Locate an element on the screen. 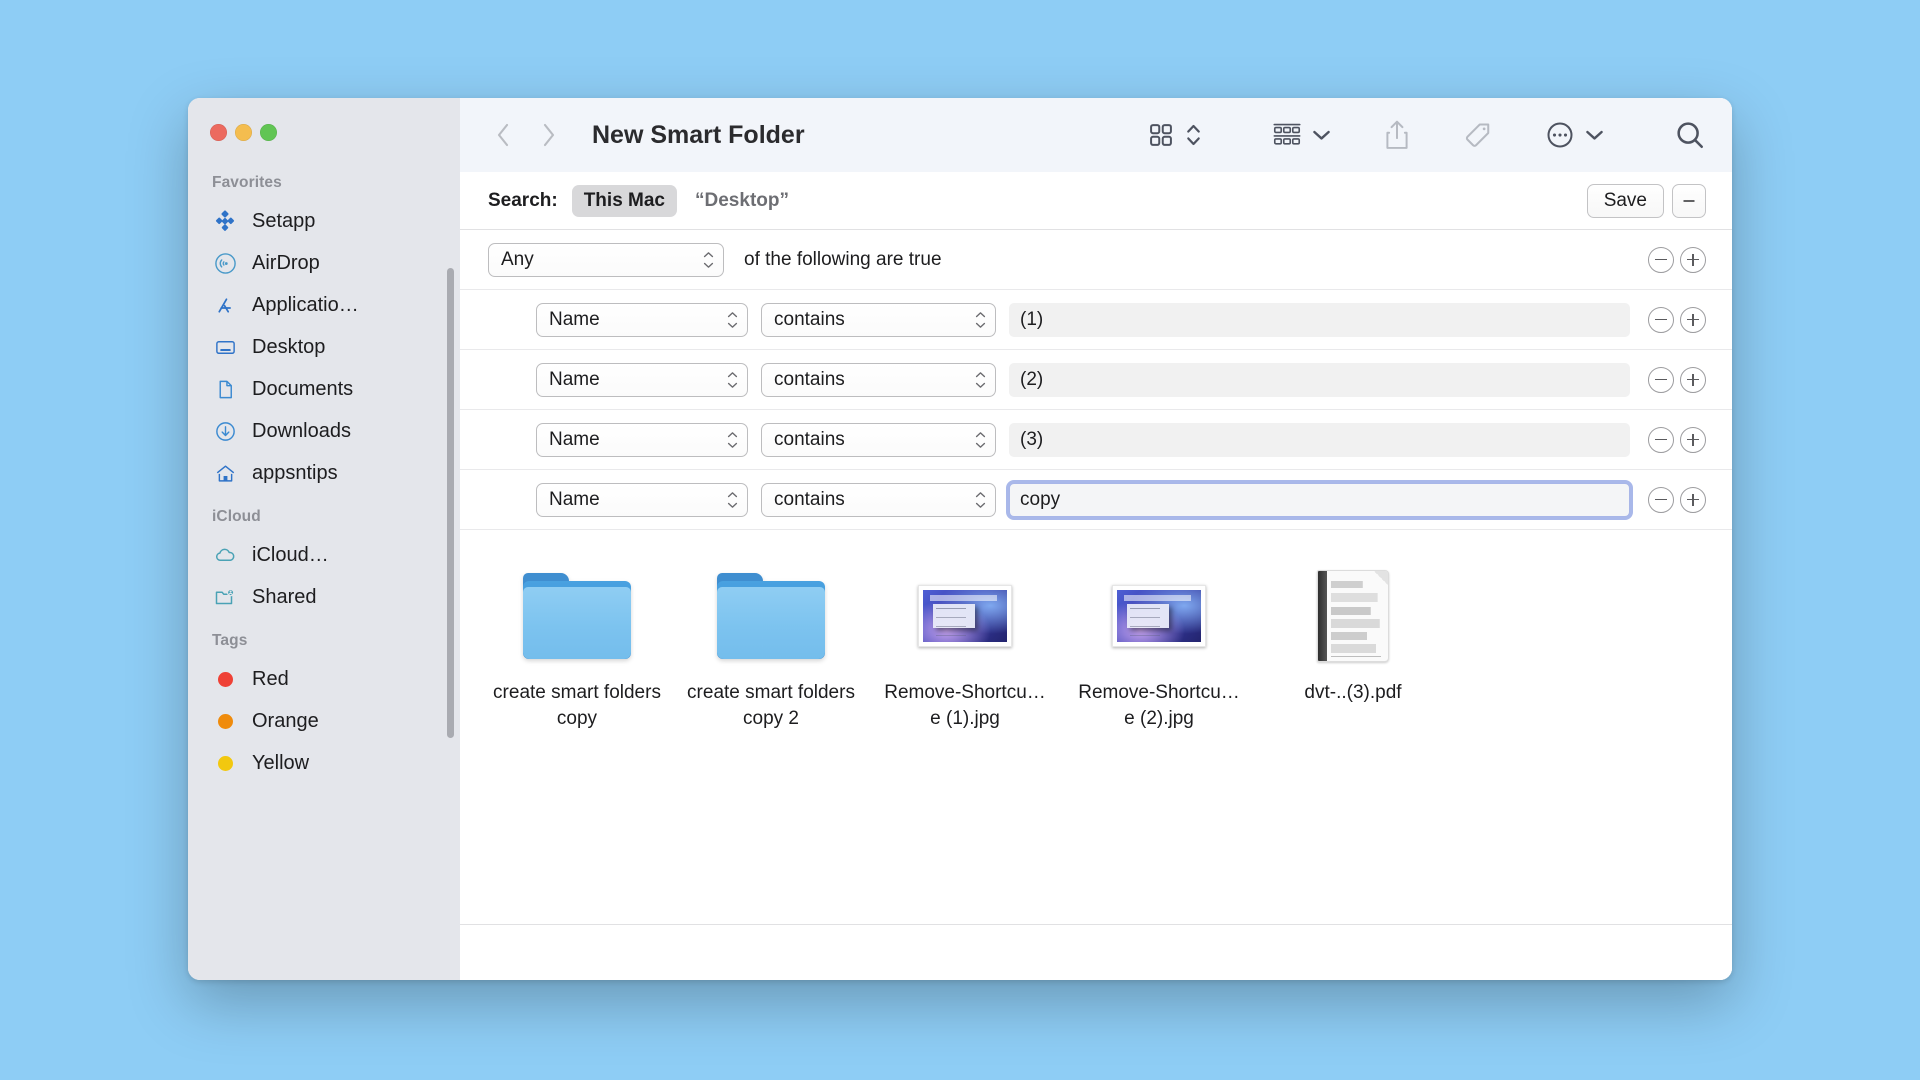 The image size is (1920, 1080). maximize-button is located at coordinates (268, 132).